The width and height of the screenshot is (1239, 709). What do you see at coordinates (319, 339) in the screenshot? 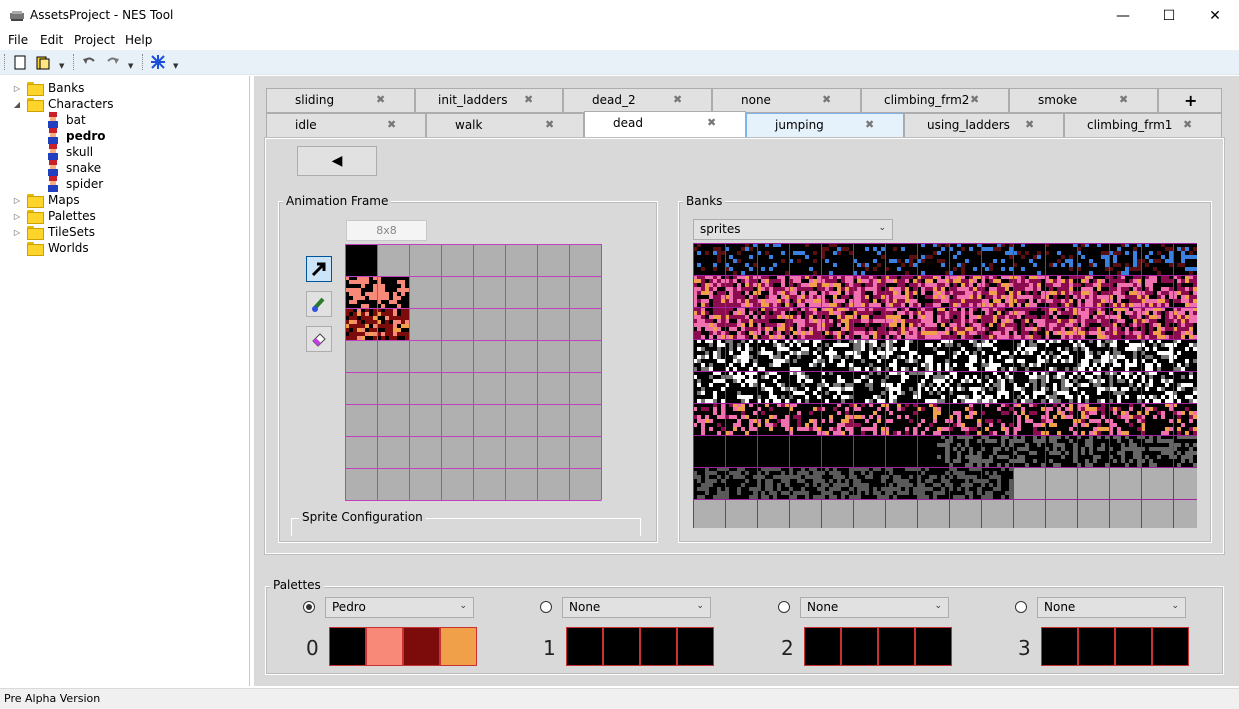
I see `eraser-tool-button` at bounding box center [319, 339].